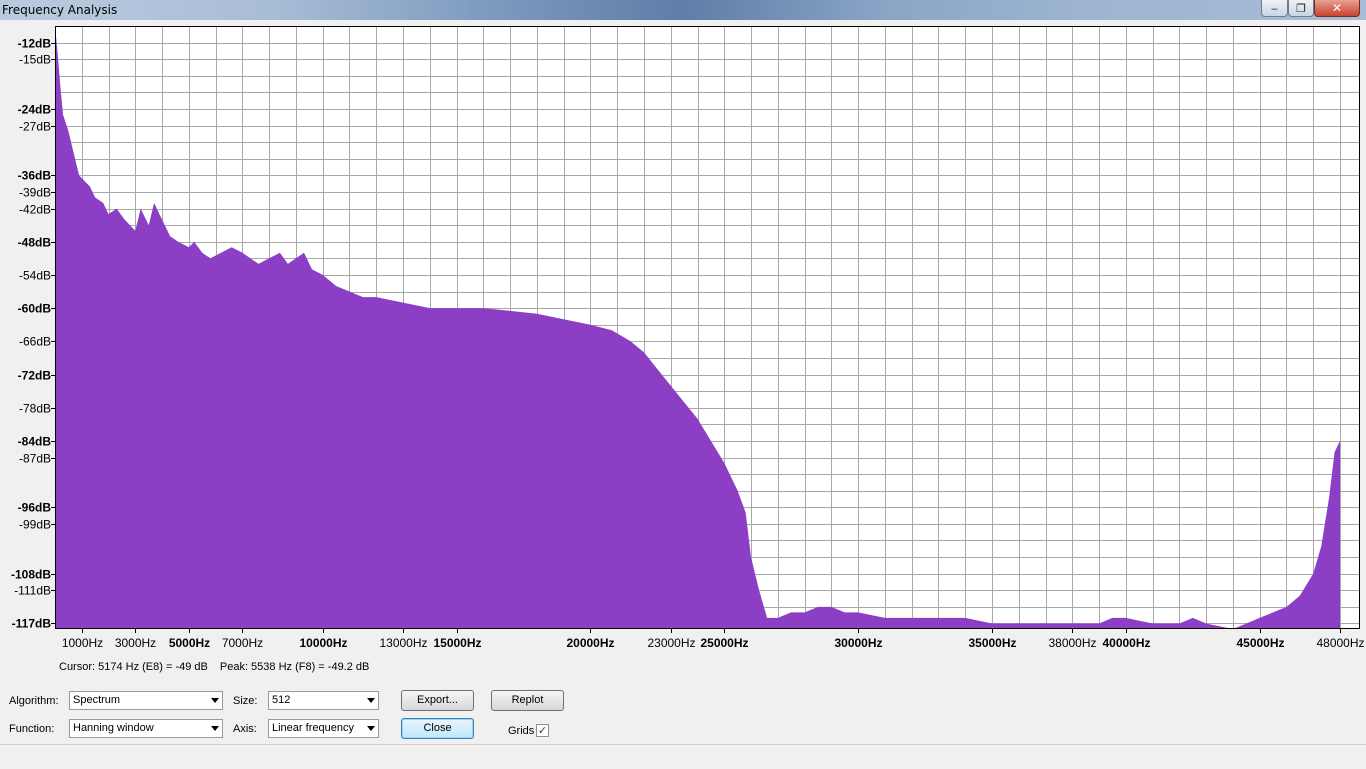  I want to click on size-label: Size:, so click(245, 701).